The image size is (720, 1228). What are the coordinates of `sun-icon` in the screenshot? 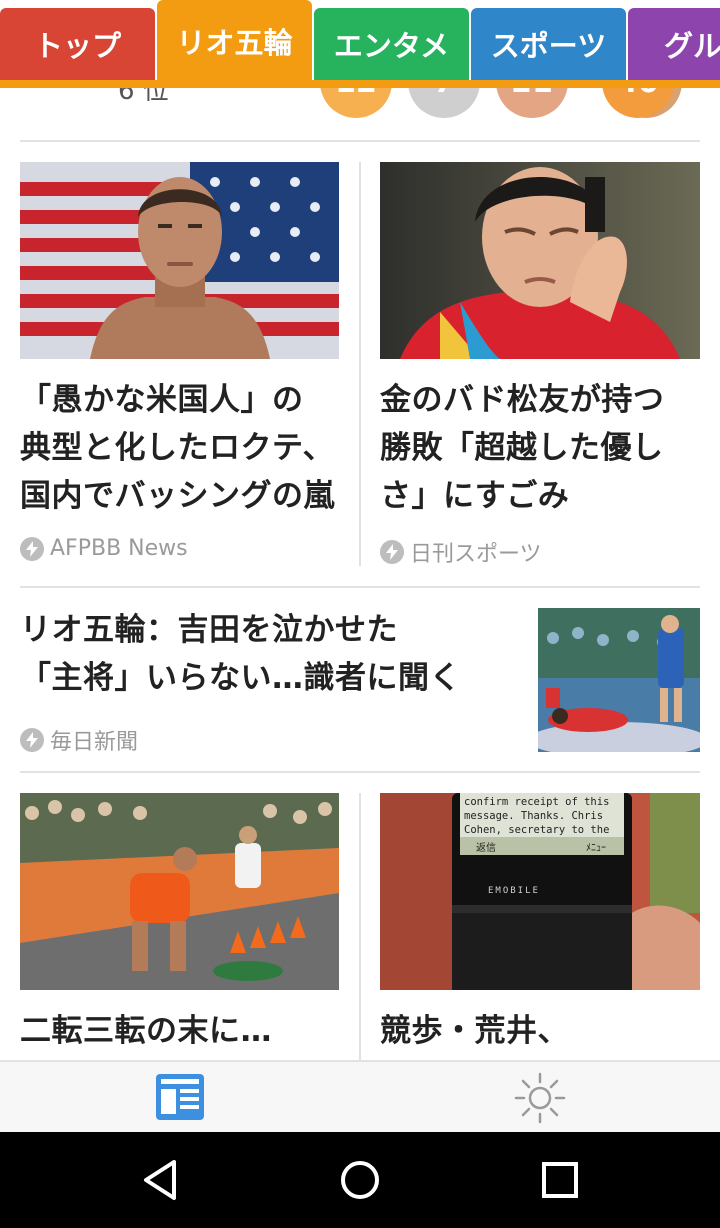 It's located at (540, 1098).